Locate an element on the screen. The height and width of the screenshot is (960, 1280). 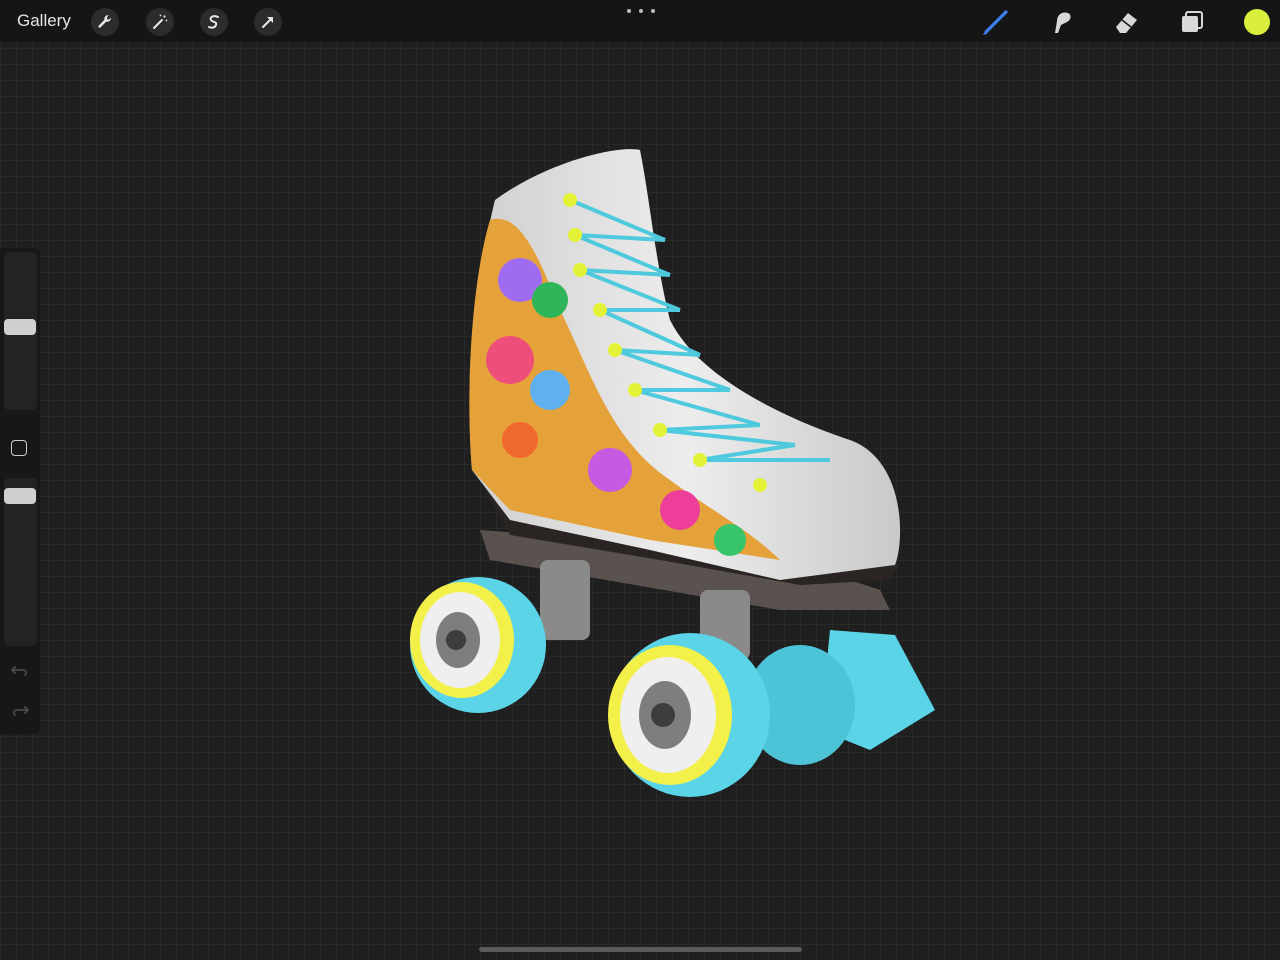
wrench-icon is located at coordinates (104, 21).